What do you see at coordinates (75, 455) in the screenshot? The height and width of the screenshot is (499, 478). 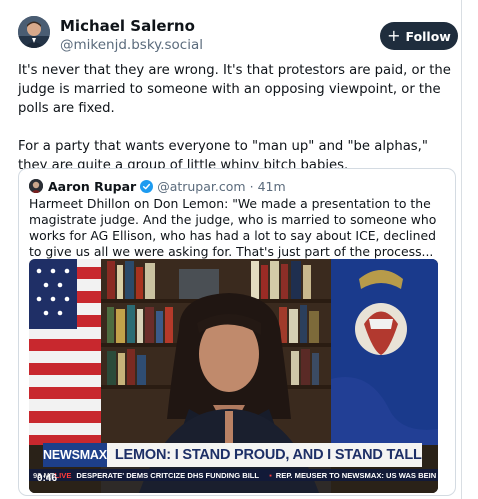 I see `network-logo: NEWSMAX` at bounding box center [75, 455].